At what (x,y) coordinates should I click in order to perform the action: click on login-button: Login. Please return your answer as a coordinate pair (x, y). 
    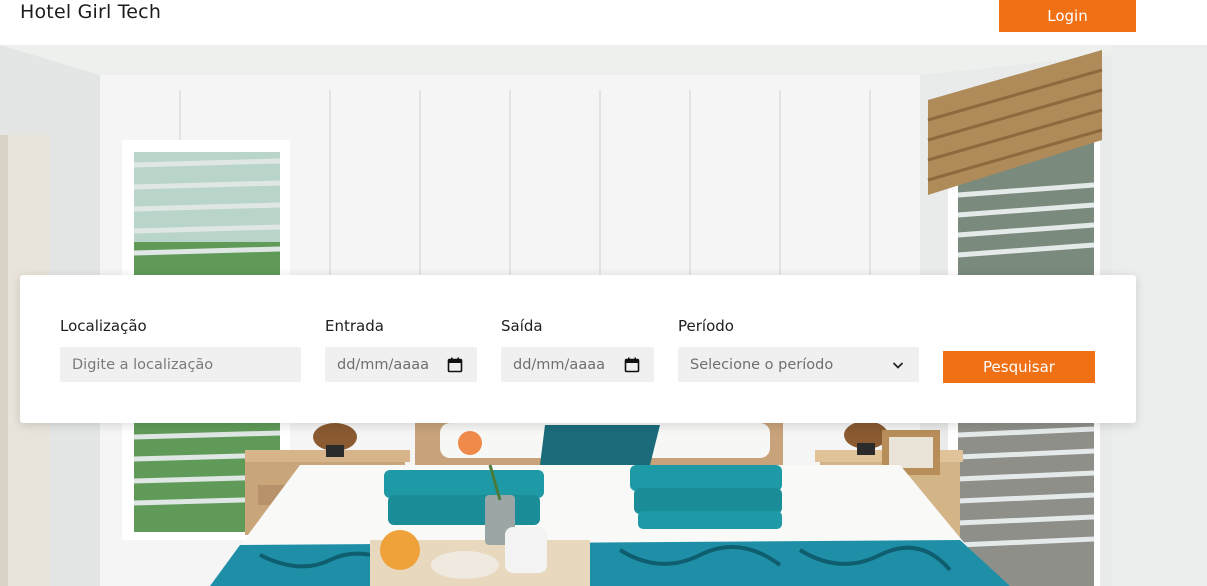
    Looking at the image, I should click on (1067, 16).